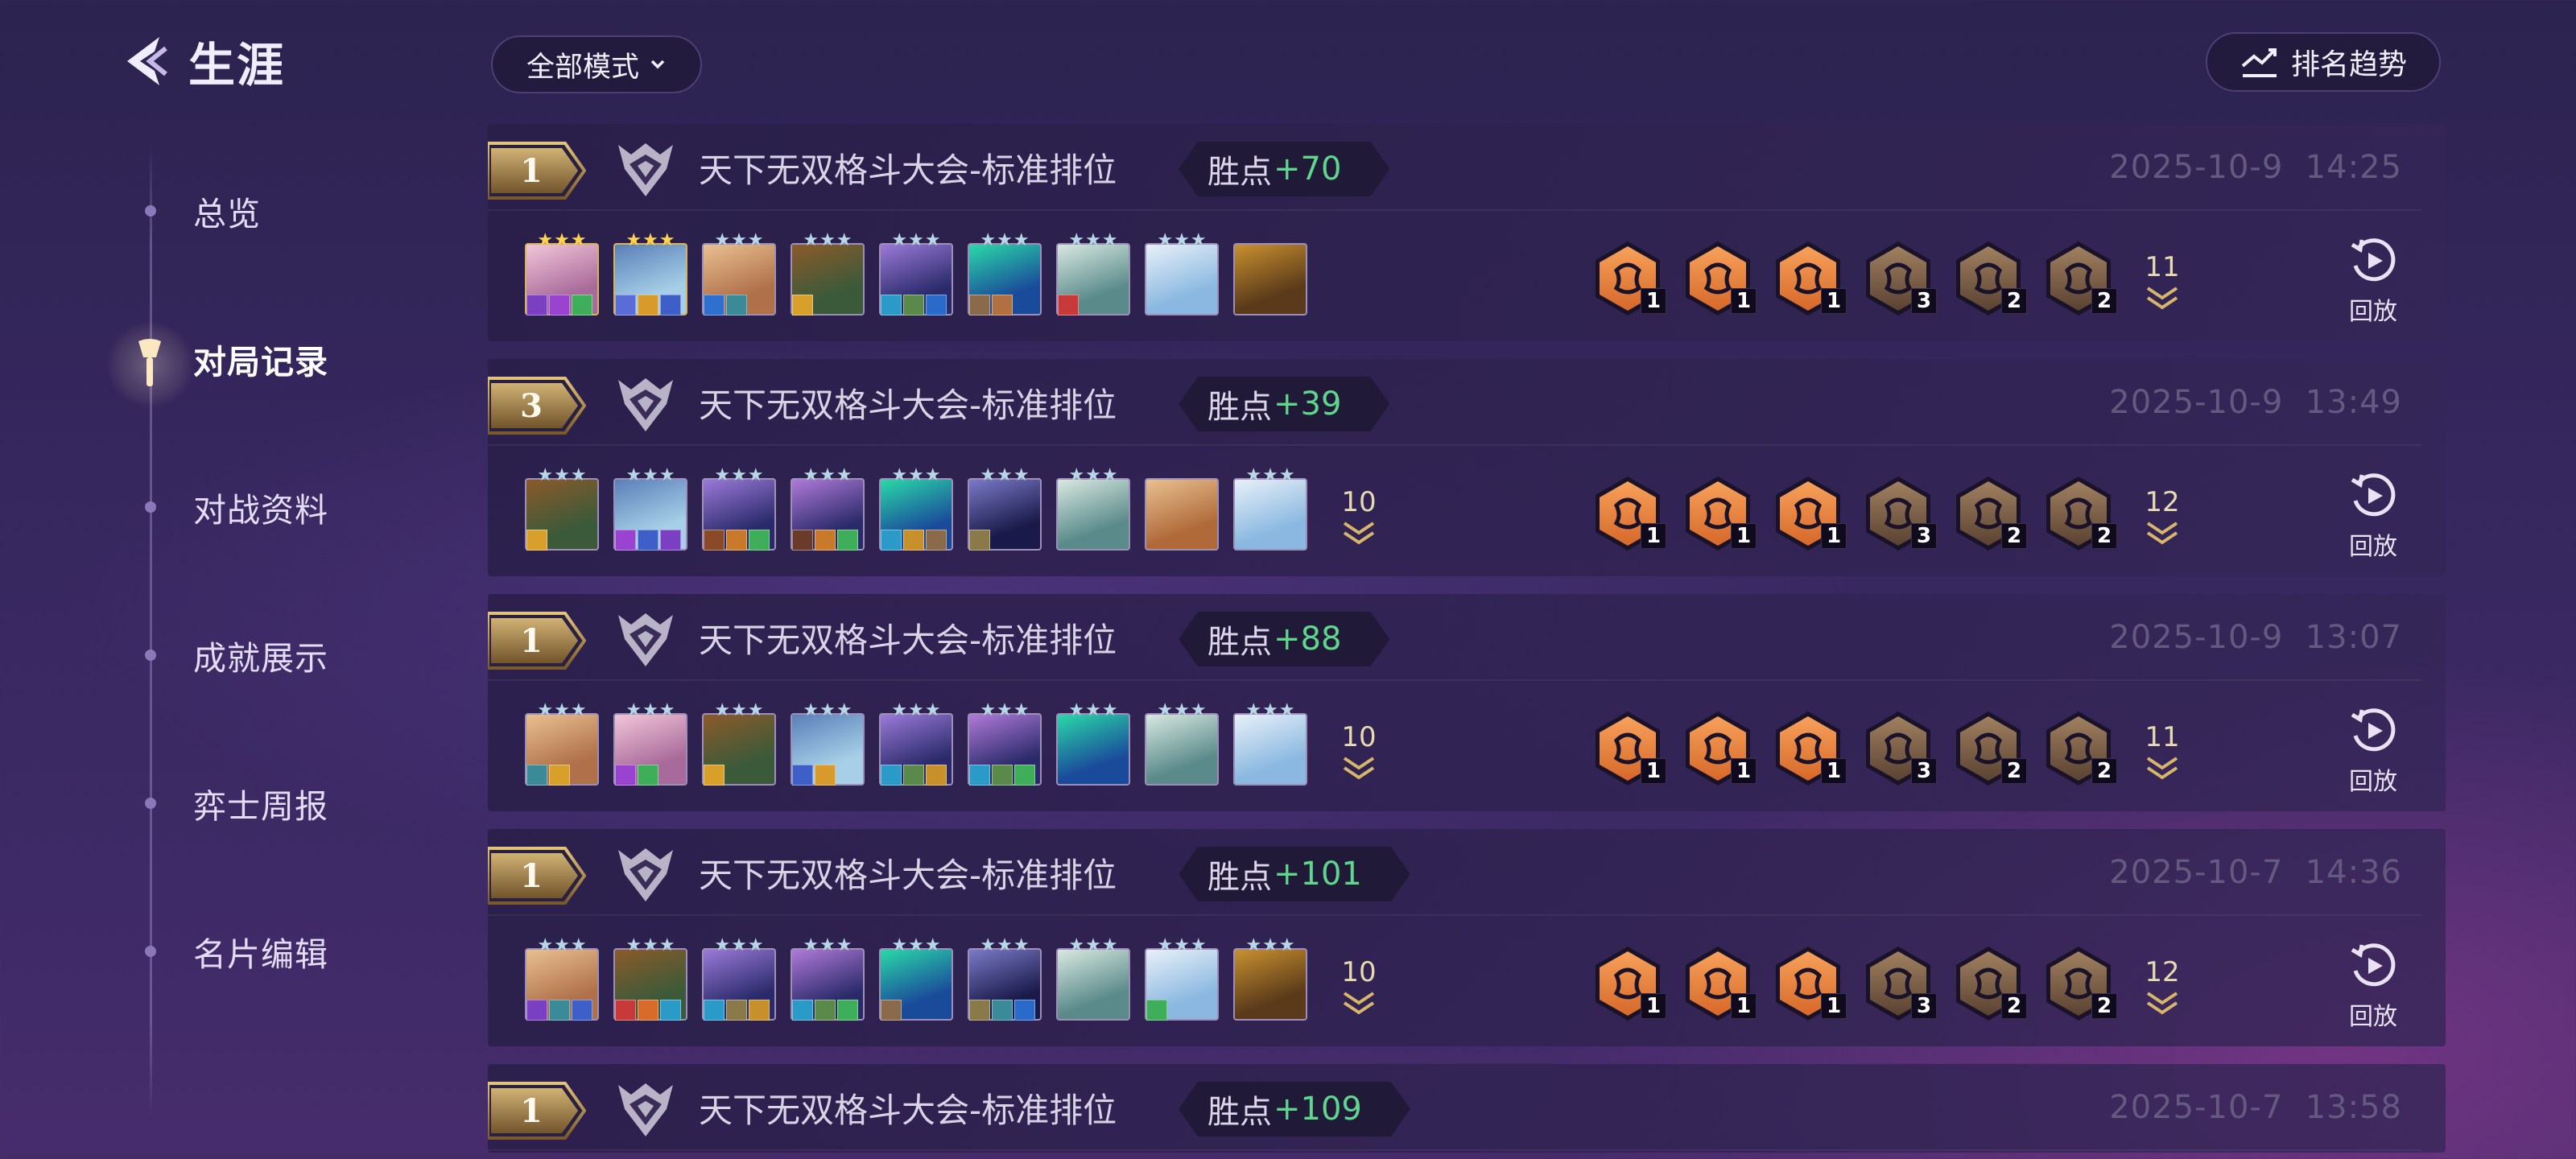  Describe the element at coordinates (147, 61) in the screenshot. I see `chevron-left-icon` at that location.